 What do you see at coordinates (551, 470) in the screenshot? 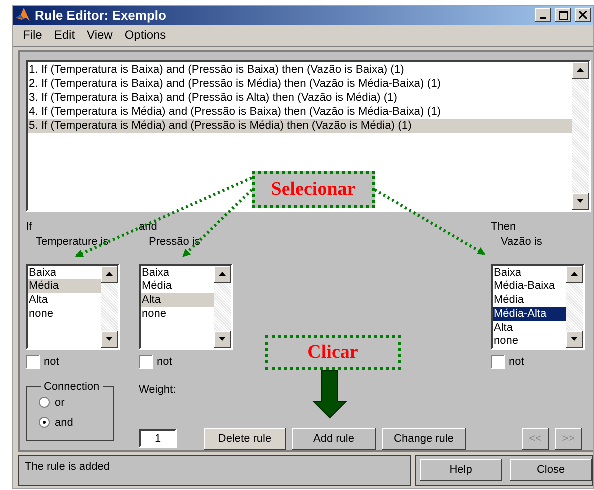
I see `footer-button: Close` at bounding box center [551, 470].